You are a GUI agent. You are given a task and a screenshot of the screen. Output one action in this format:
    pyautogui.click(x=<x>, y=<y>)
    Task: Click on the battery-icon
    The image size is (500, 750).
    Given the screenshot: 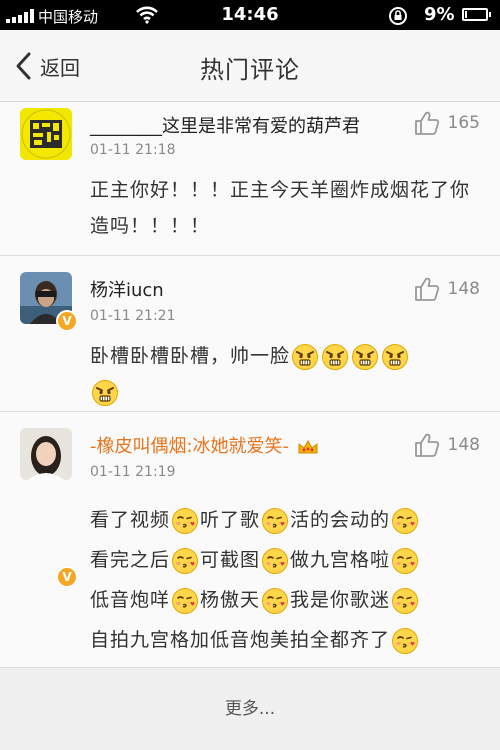 What is the action you would take?
    pyautogui.click(x=476, y=14)
    